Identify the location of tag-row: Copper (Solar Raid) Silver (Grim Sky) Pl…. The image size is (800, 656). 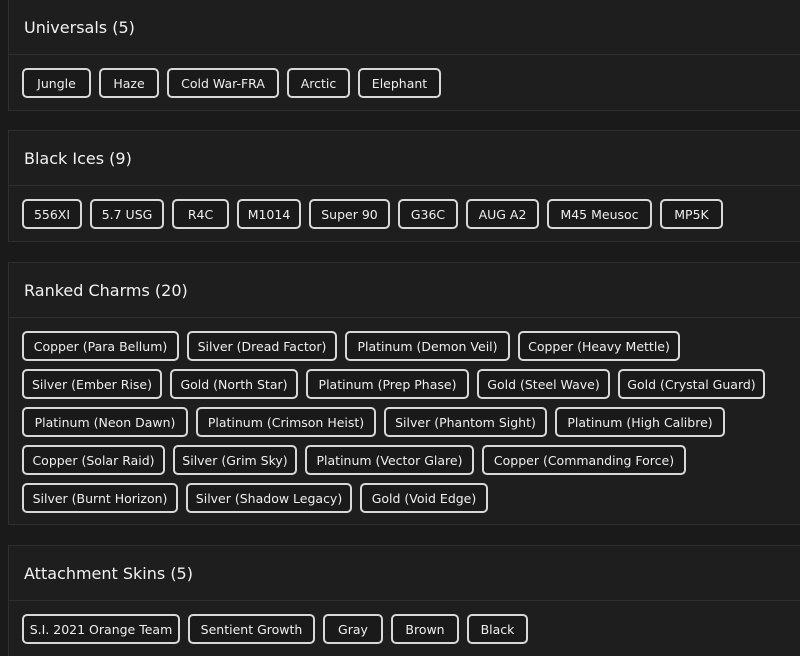
(411, 460).